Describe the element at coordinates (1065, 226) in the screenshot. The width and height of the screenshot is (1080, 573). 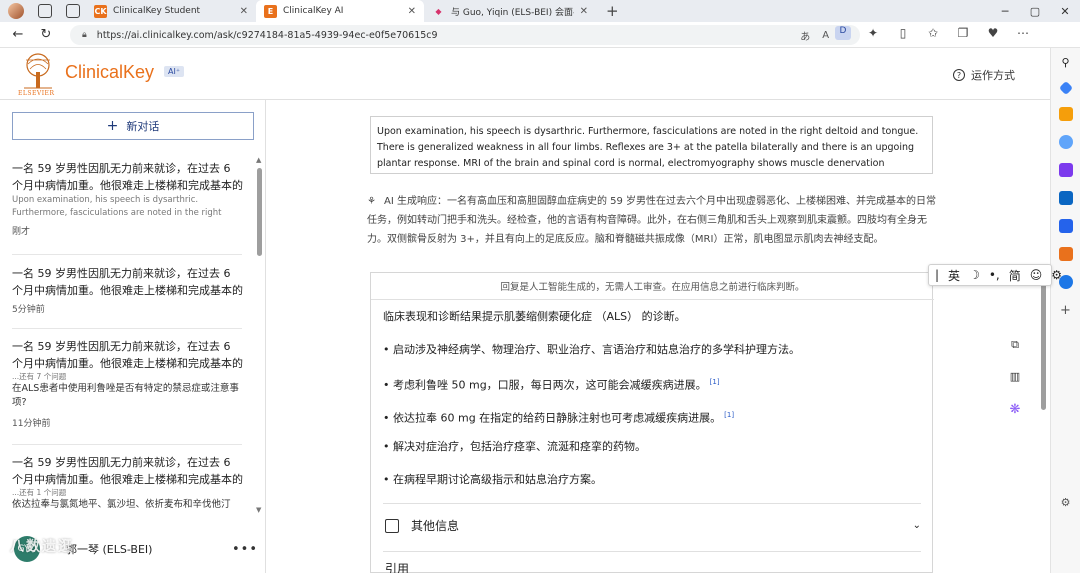
I see `sidebar-drop-icon` at that location.